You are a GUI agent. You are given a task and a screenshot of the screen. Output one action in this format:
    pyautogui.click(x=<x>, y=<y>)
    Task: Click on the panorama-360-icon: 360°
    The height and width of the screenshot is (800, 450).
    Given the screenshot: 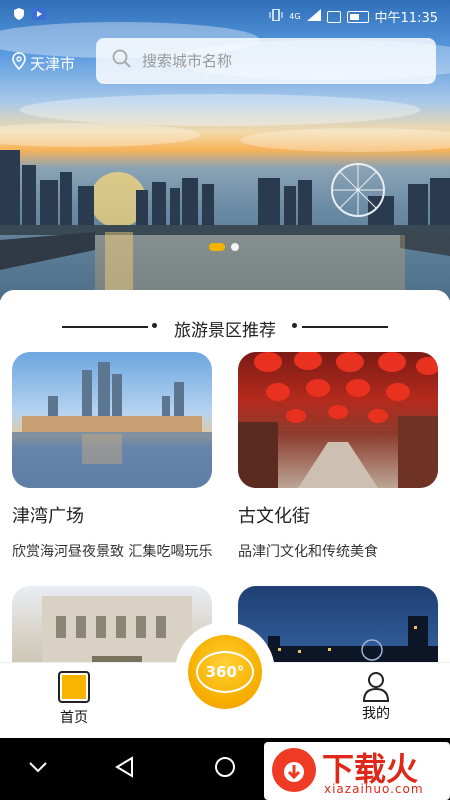 What is the action you would take?
    pyautogui.click(x=225, y=672)
    